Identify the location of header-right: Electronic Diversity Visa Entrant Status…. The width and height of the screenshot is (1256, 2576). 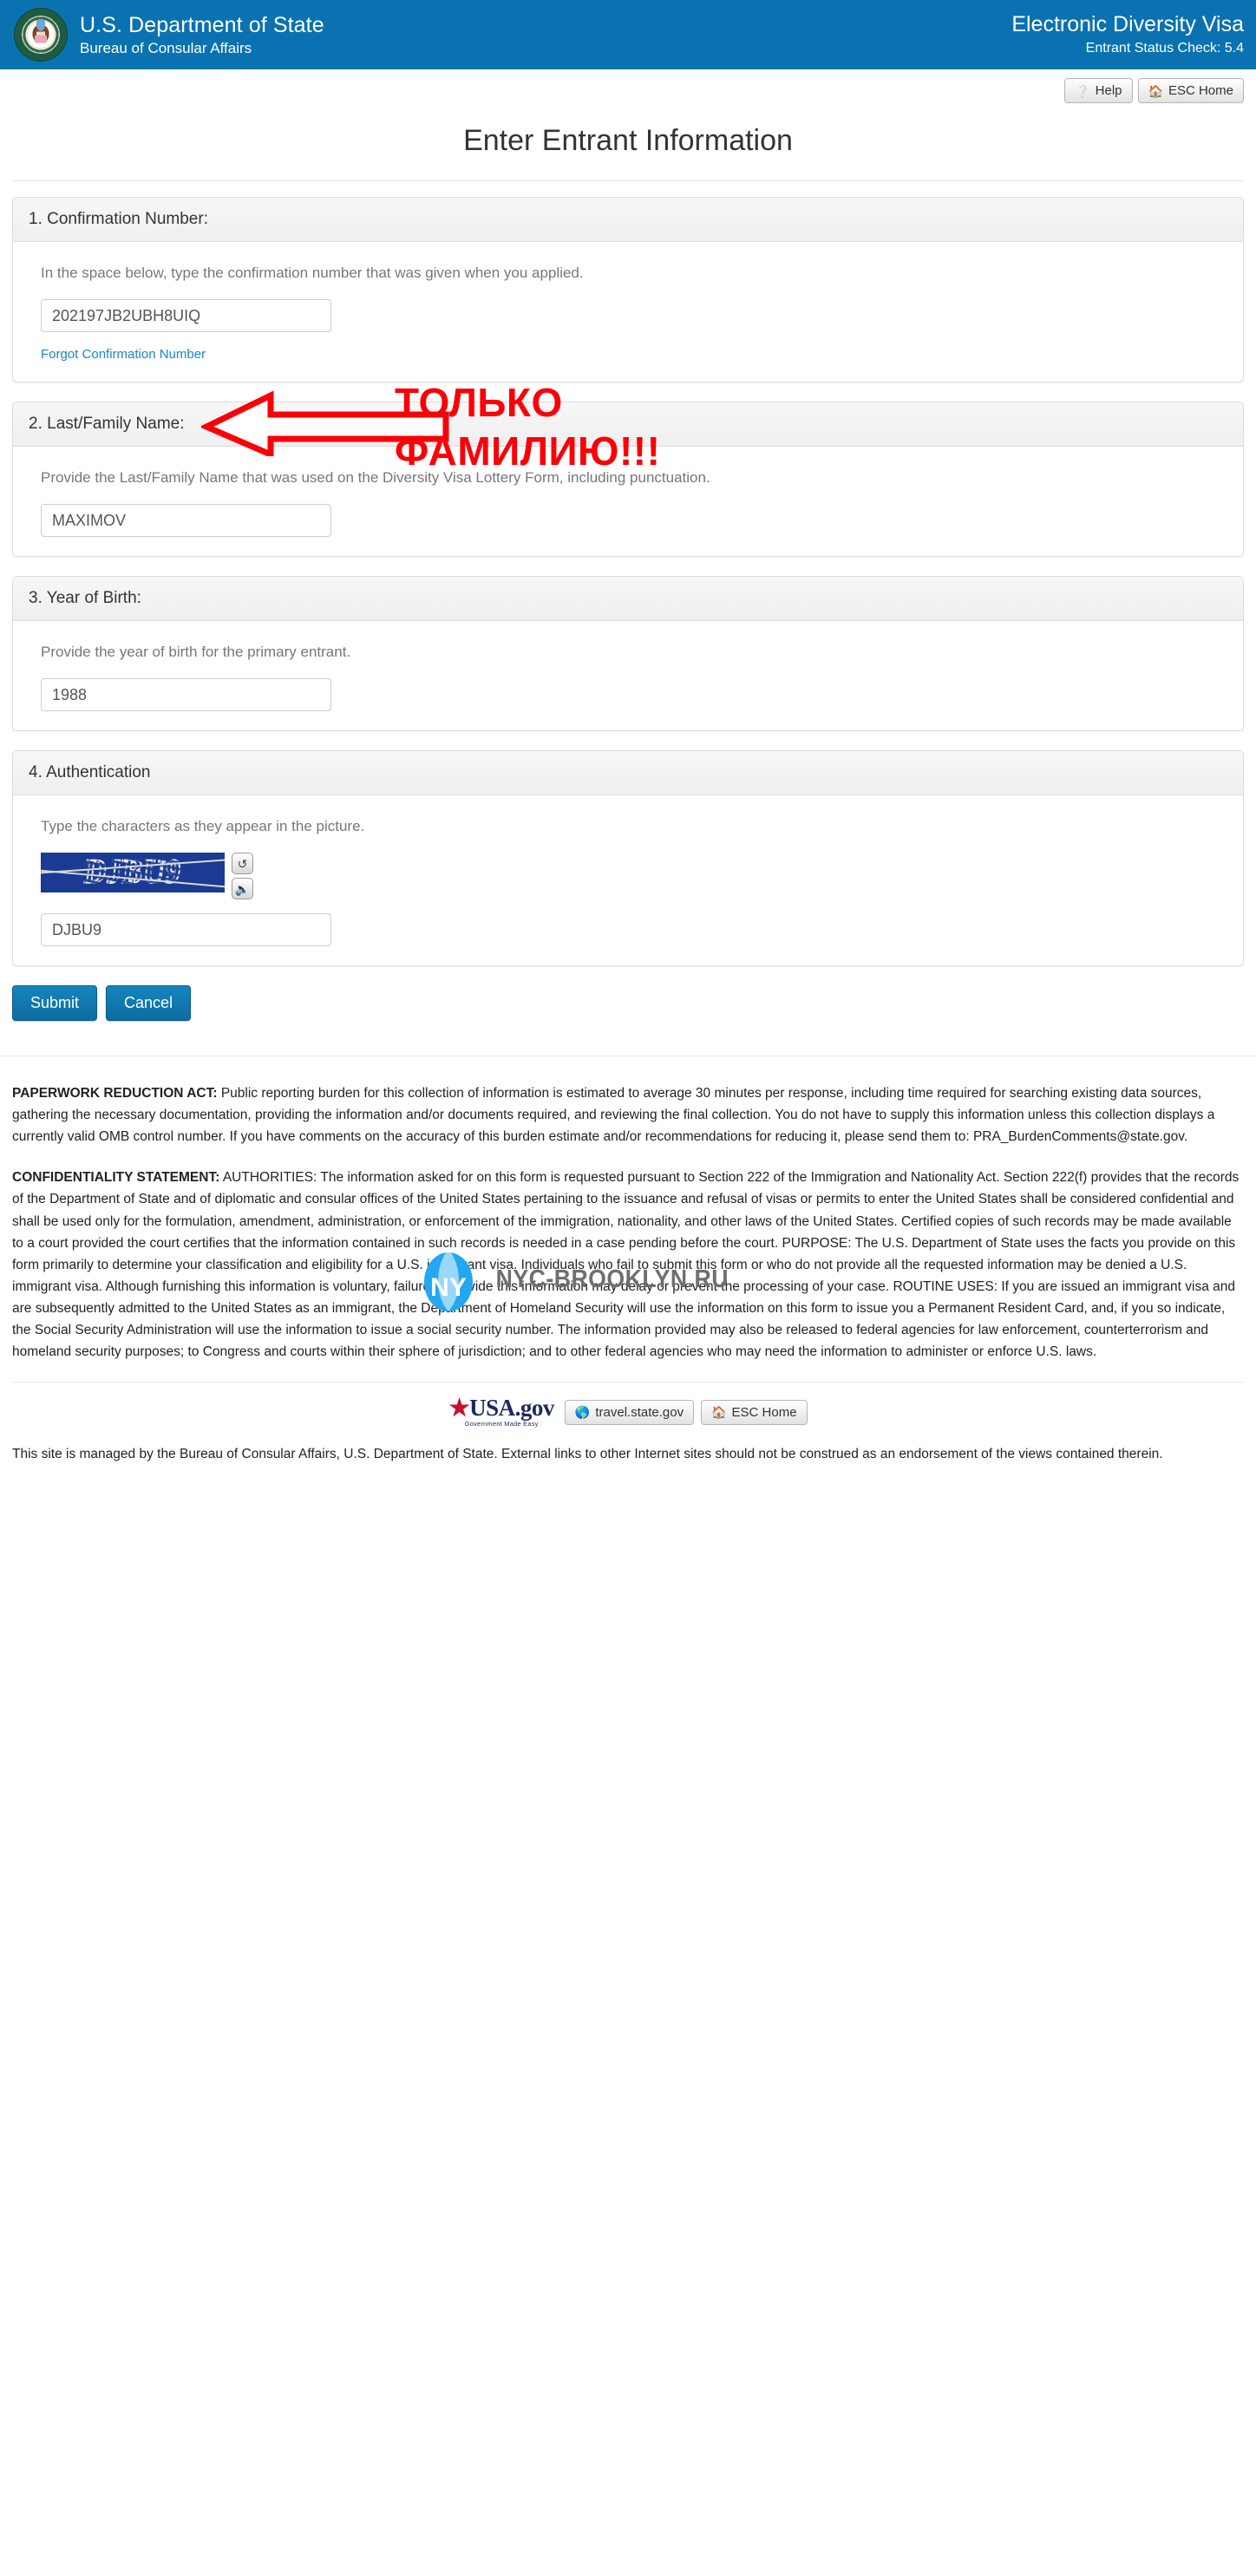
(1127, 34).